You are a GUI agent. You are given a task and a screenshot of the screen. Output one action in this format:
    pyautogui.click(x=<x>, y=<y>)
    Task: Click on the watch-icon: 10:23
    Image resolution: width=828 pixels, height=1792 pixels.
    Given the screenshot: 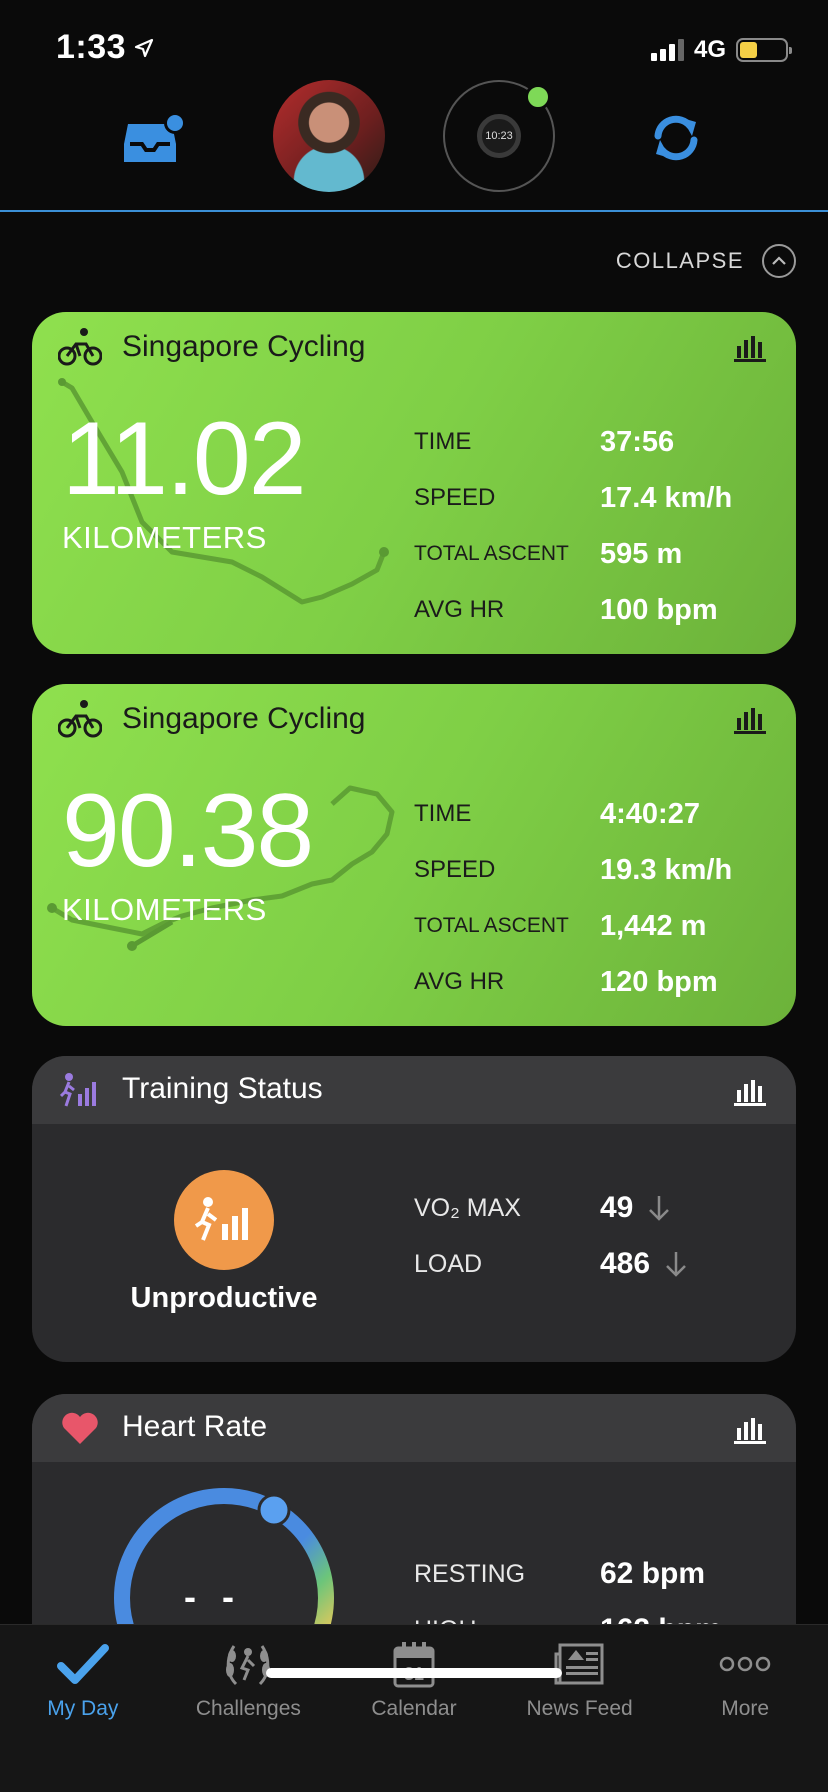 What is the action you would take?
    pyautogui.click(x=499, y=136)
    